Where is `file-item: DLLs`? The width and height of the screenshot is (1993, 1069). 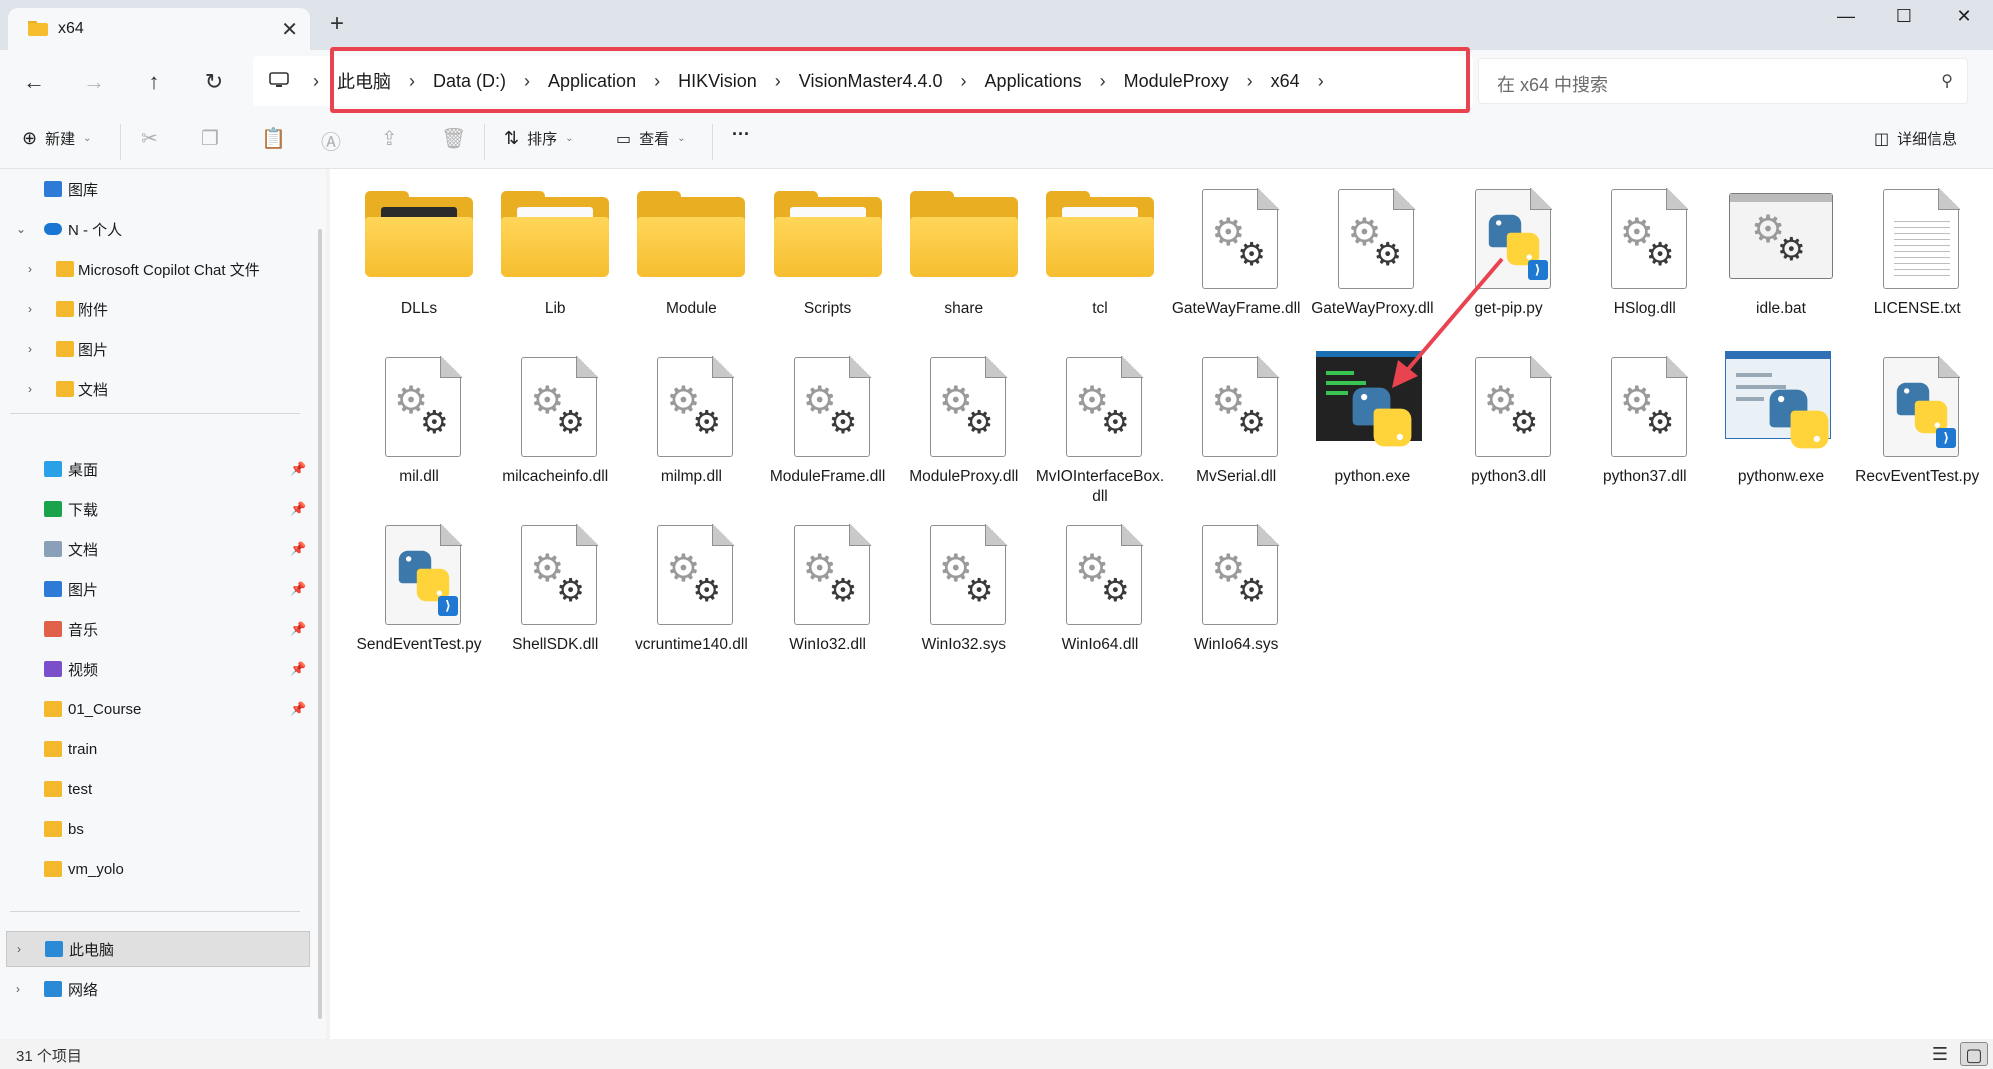
file-item: DLLs is located at coordinates (419, 251).